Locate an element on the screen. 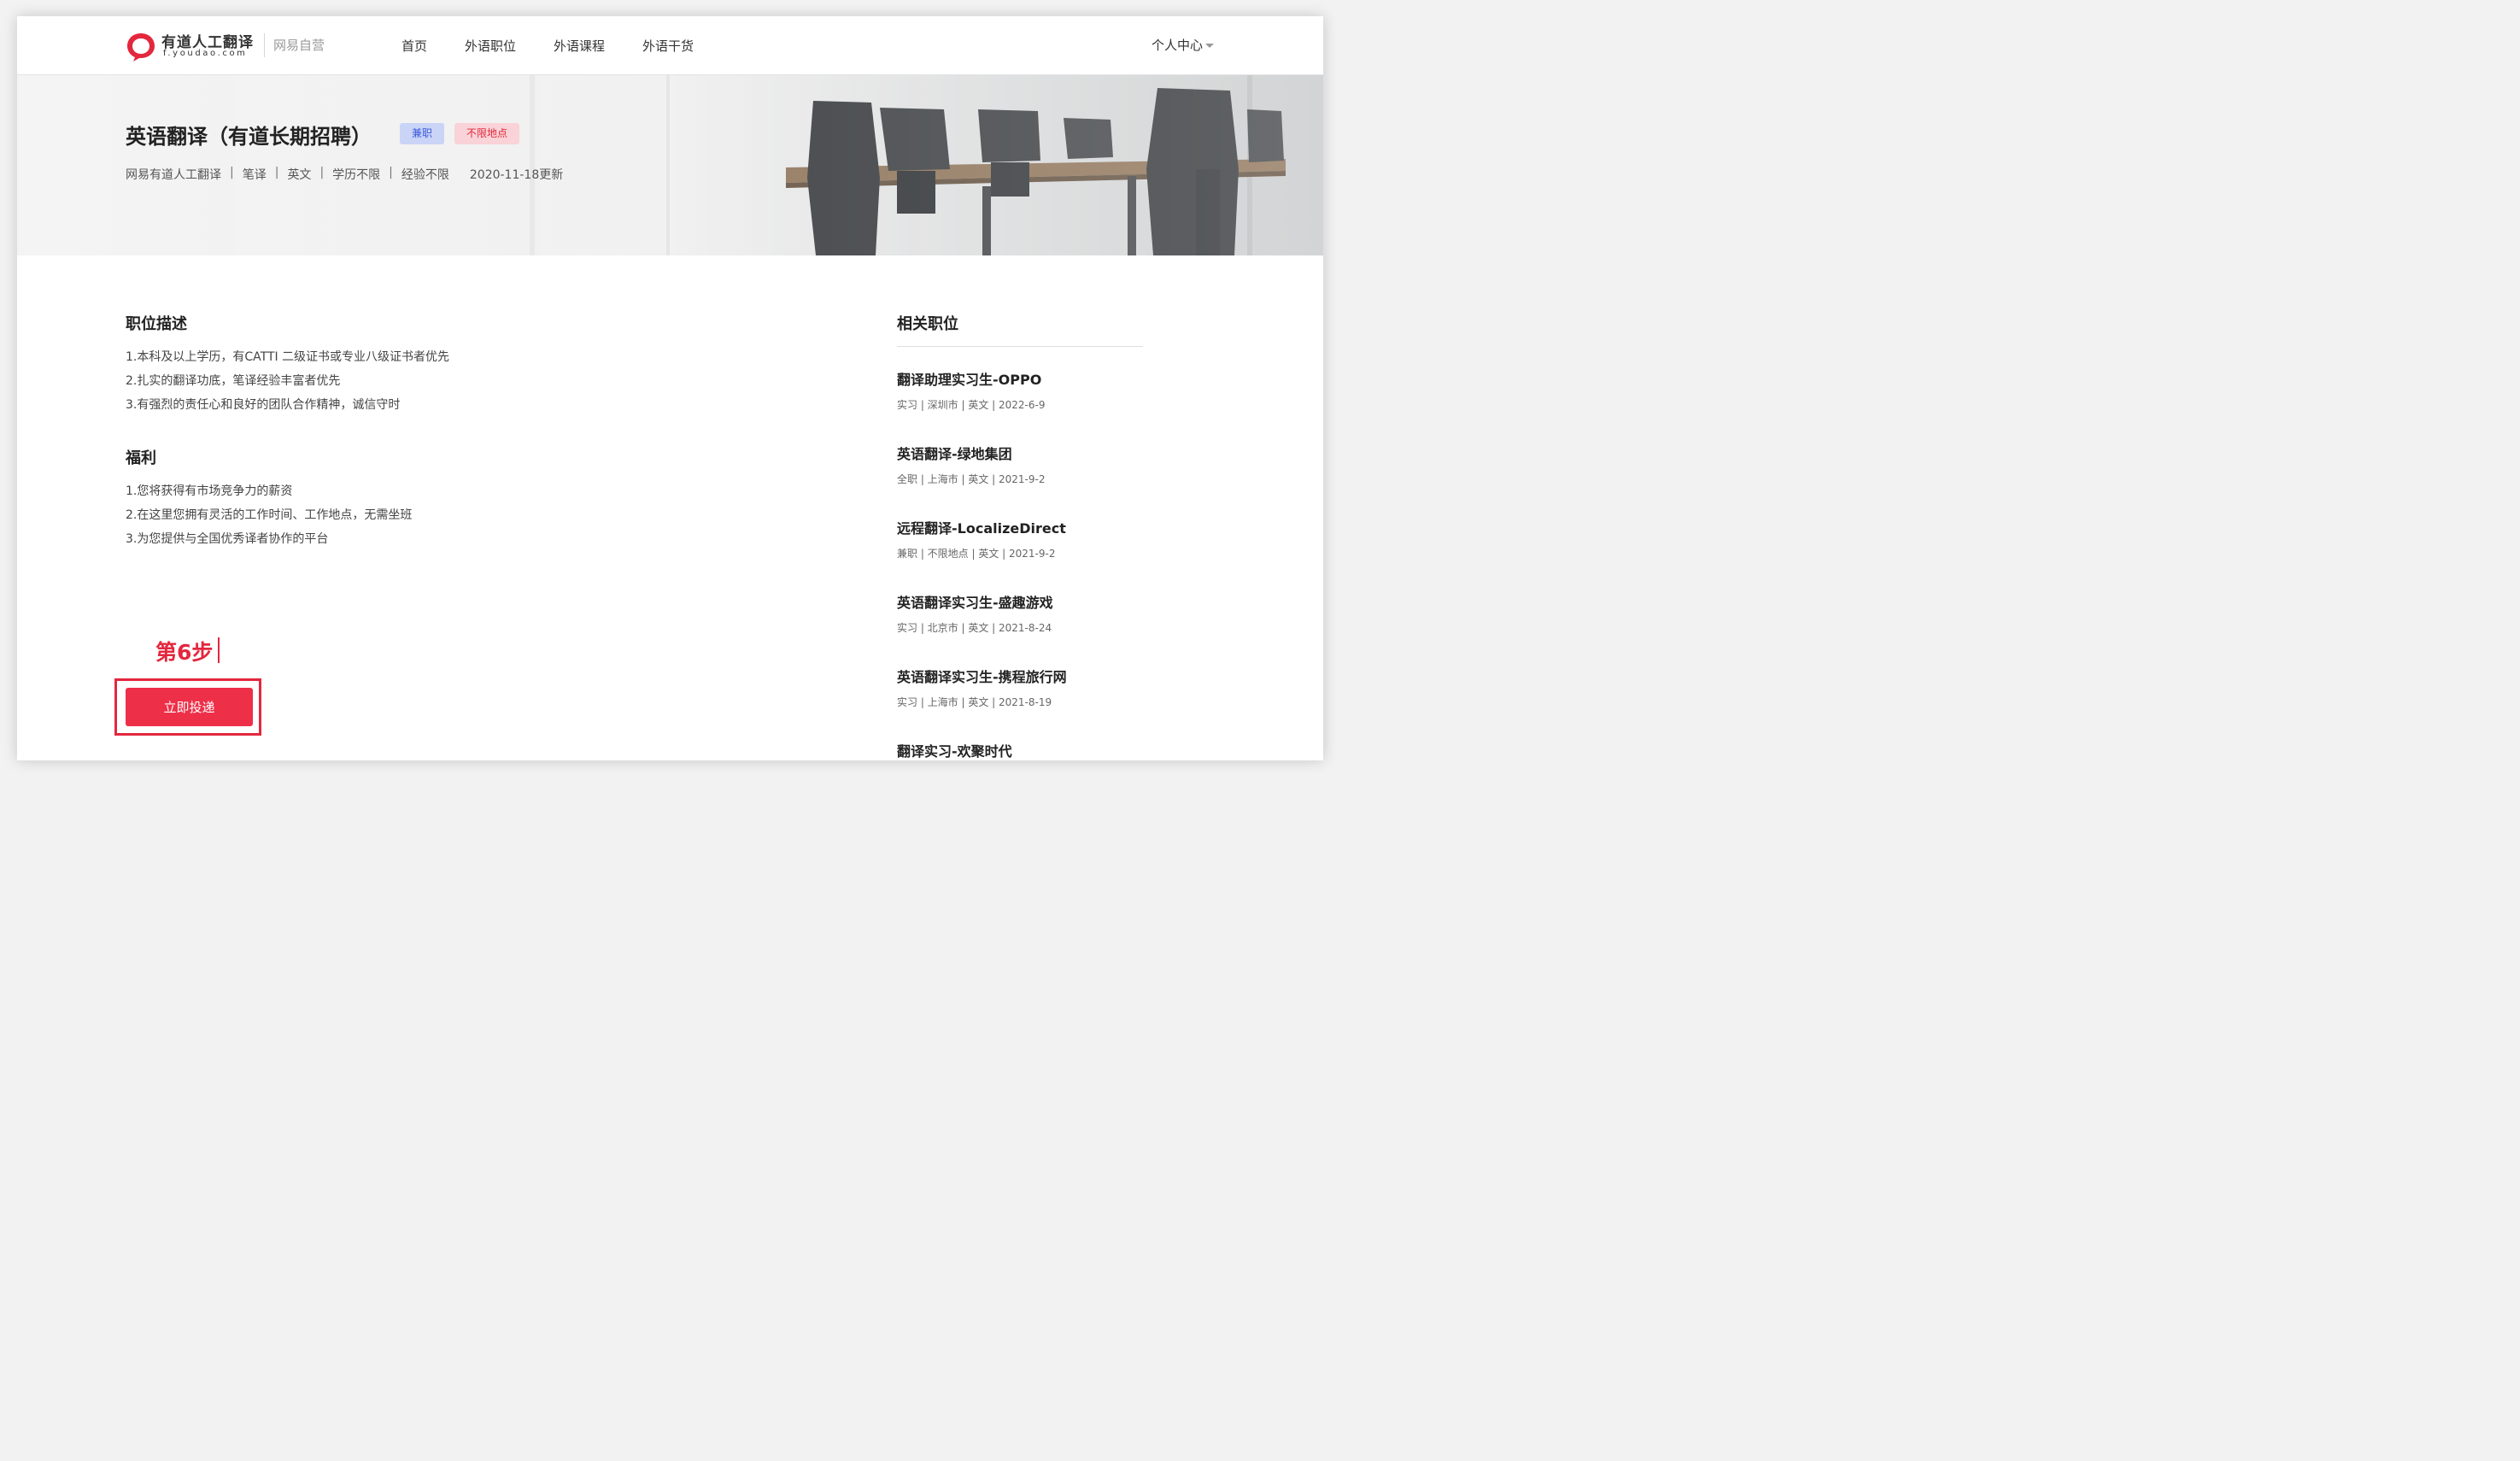 Image resolution: width=2520 pixels, height=1461 pixels. related-job-name: 翻译实习-欢聚时代 is located at coordinates (954, 751).